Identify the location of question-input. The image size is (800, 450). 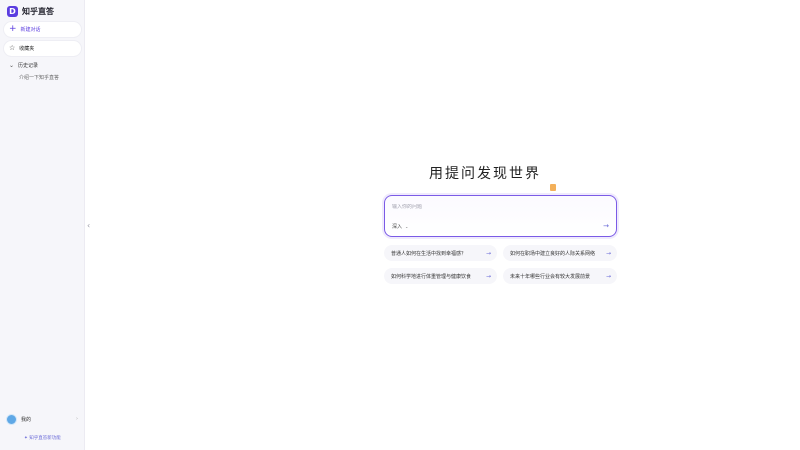
(492, 207).